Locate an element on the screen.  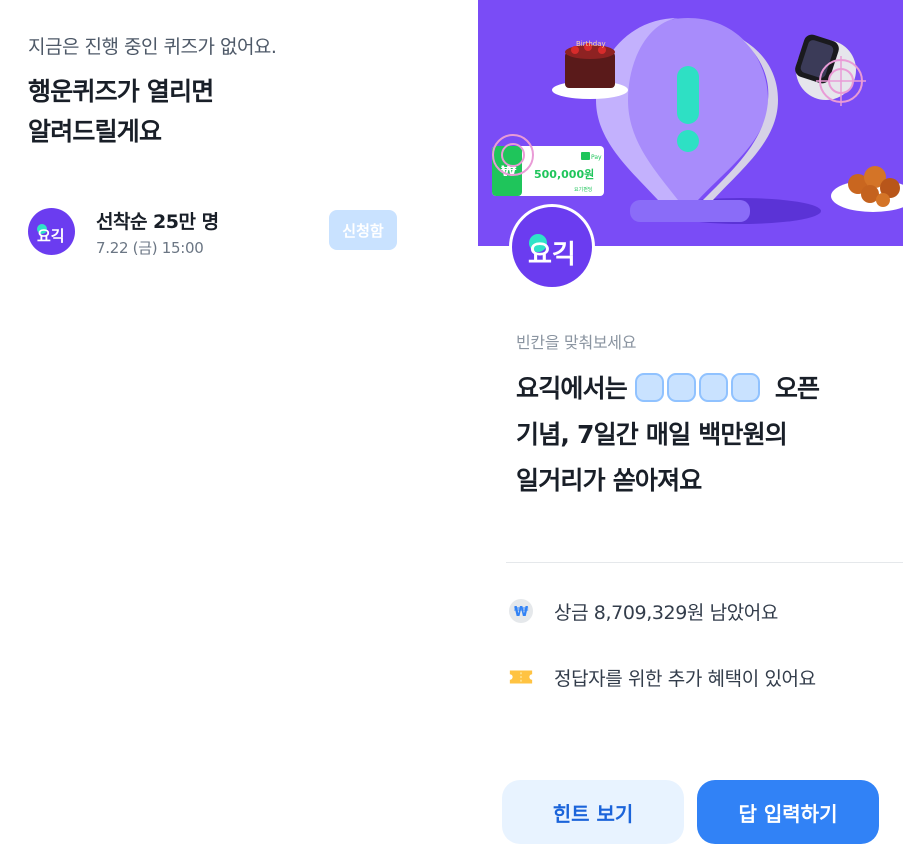
blank-instruction: 빈칸을 맞춰보세요 is located at coordinates (576, 342).